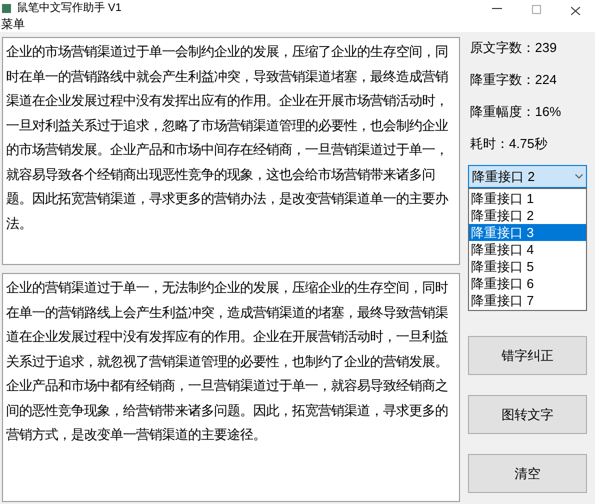  Describe the element at coordinates (527, 266) in the screenshot. I see `dropdown-option: 降重接口 5` at that location.